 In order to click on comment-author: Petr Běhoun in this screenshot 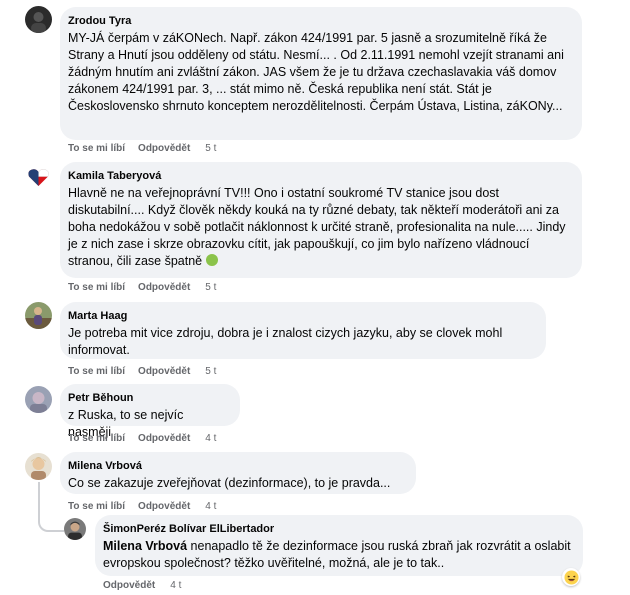, I will do `click(148, 398)`.